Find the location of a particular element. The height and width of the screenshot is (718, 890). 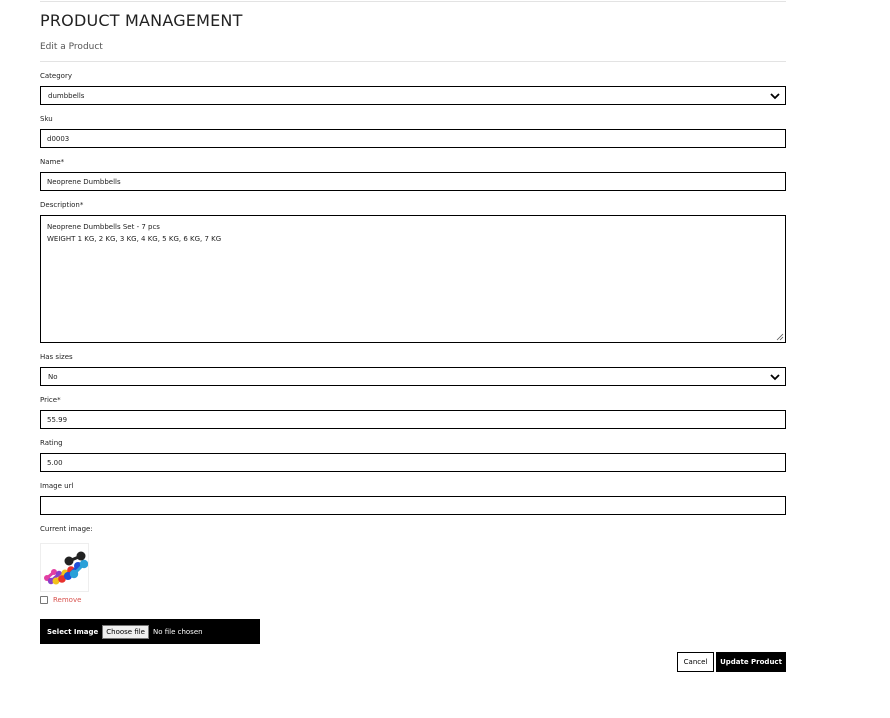

name-input: Neoprene Dumbbells is located at coordinates (413, 181).